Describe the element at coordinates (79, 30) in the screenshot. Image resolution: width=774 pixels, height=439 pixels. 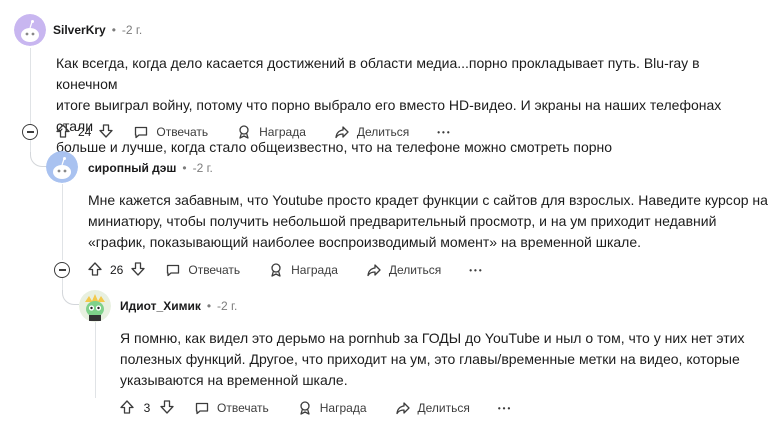
I see `author-name: SilverKry` at that location.